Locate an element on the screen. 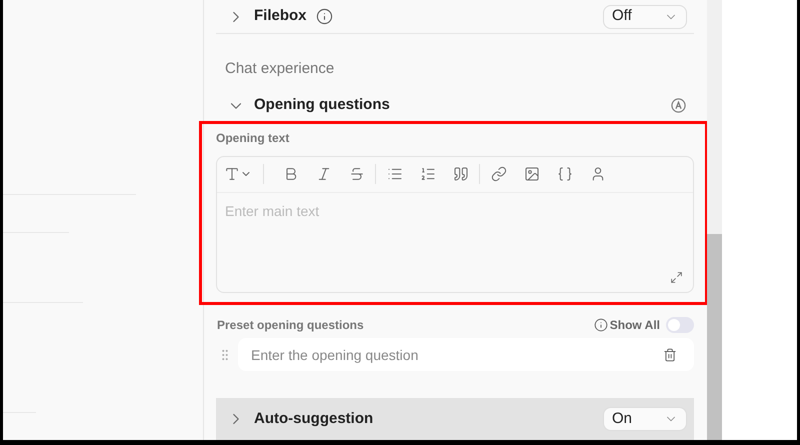  text-style-icon is located at coordinates (232, 174).